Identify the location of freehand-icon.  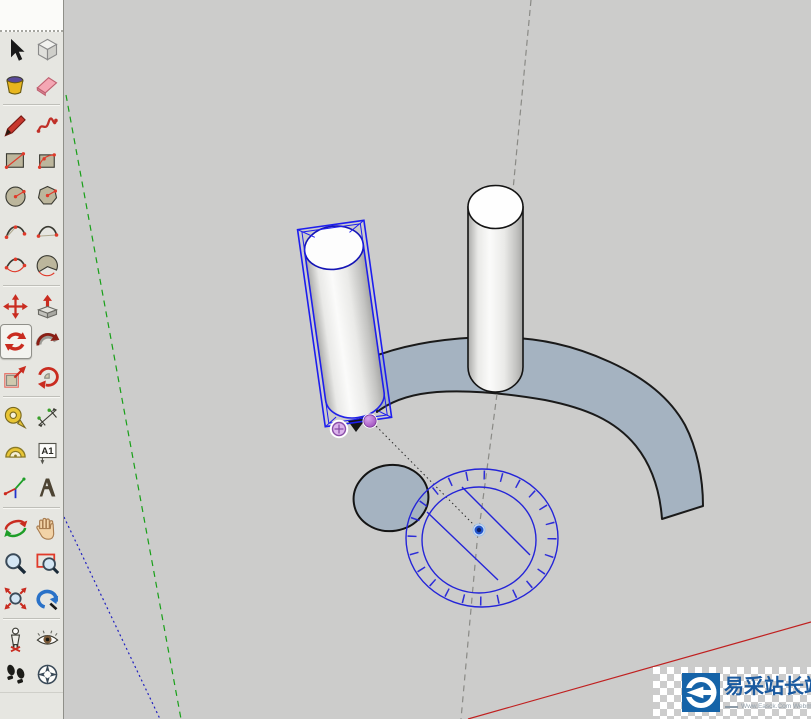
(47, 125).